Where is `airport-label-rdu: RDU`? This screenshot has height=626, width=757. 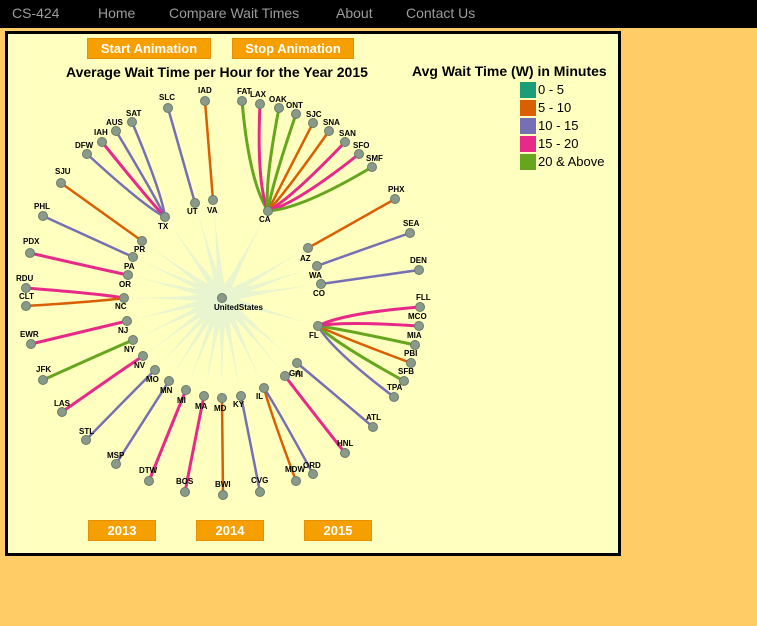
airport-label-rdu: RDU is located at coordinates (25, 278).